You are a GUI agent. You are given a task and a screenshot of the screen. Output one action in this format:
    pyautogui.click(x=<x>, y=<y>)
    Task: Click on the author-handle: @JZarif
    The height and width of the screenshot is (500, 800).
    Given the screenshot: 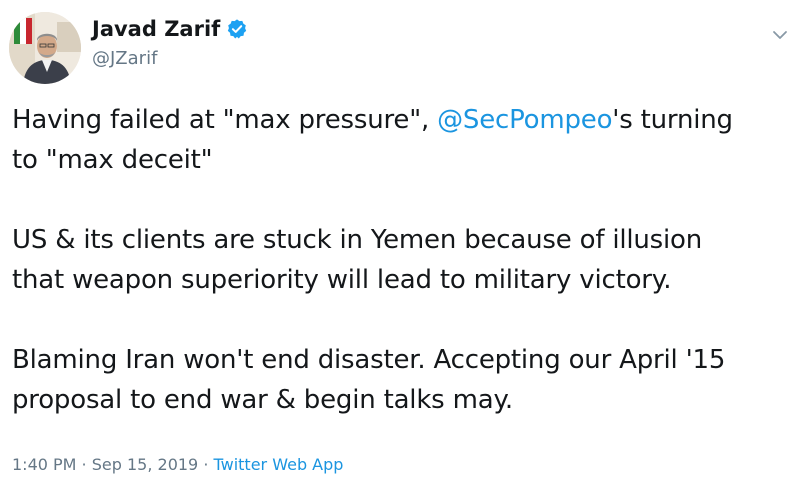 What is the action you would take?
    pyautogui.click(x=124, y=58)
    